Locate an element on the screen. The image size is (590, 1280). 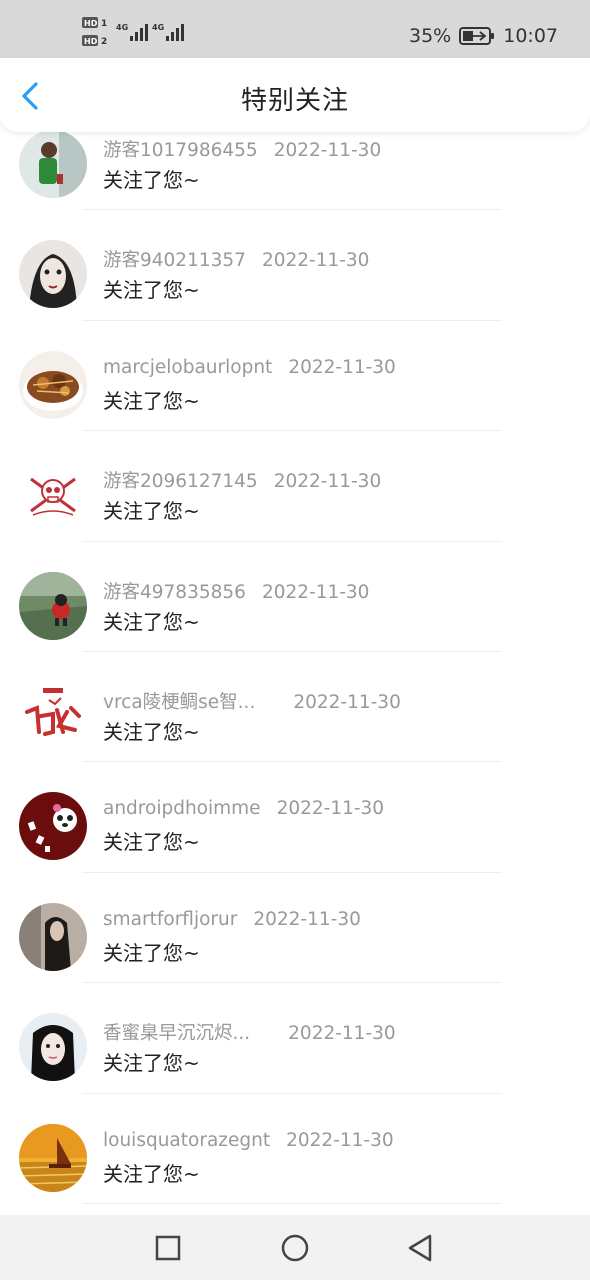
header: 特别关注 is located at coordinates (295, 95).